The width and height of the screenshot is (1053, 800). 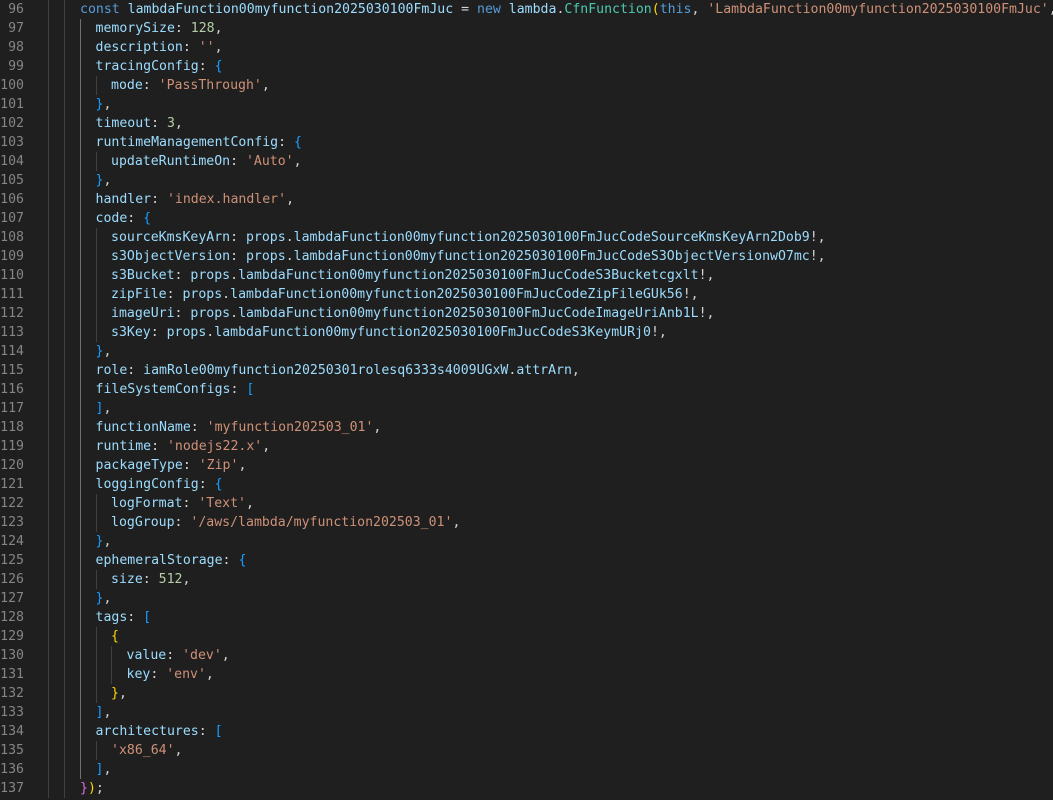 I want to click on code-line: 134 architectures: [, so click(x=526, y=731).